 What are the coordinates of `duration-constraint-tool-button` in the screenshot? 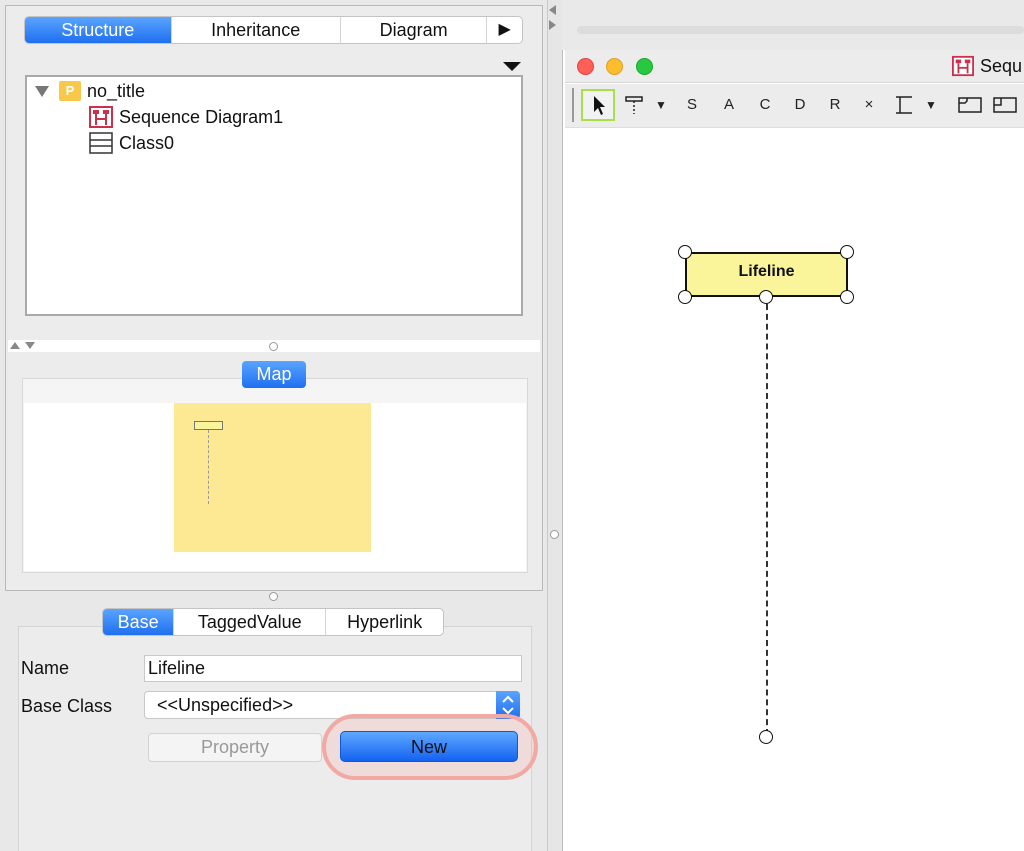 It's located at (904, 105).